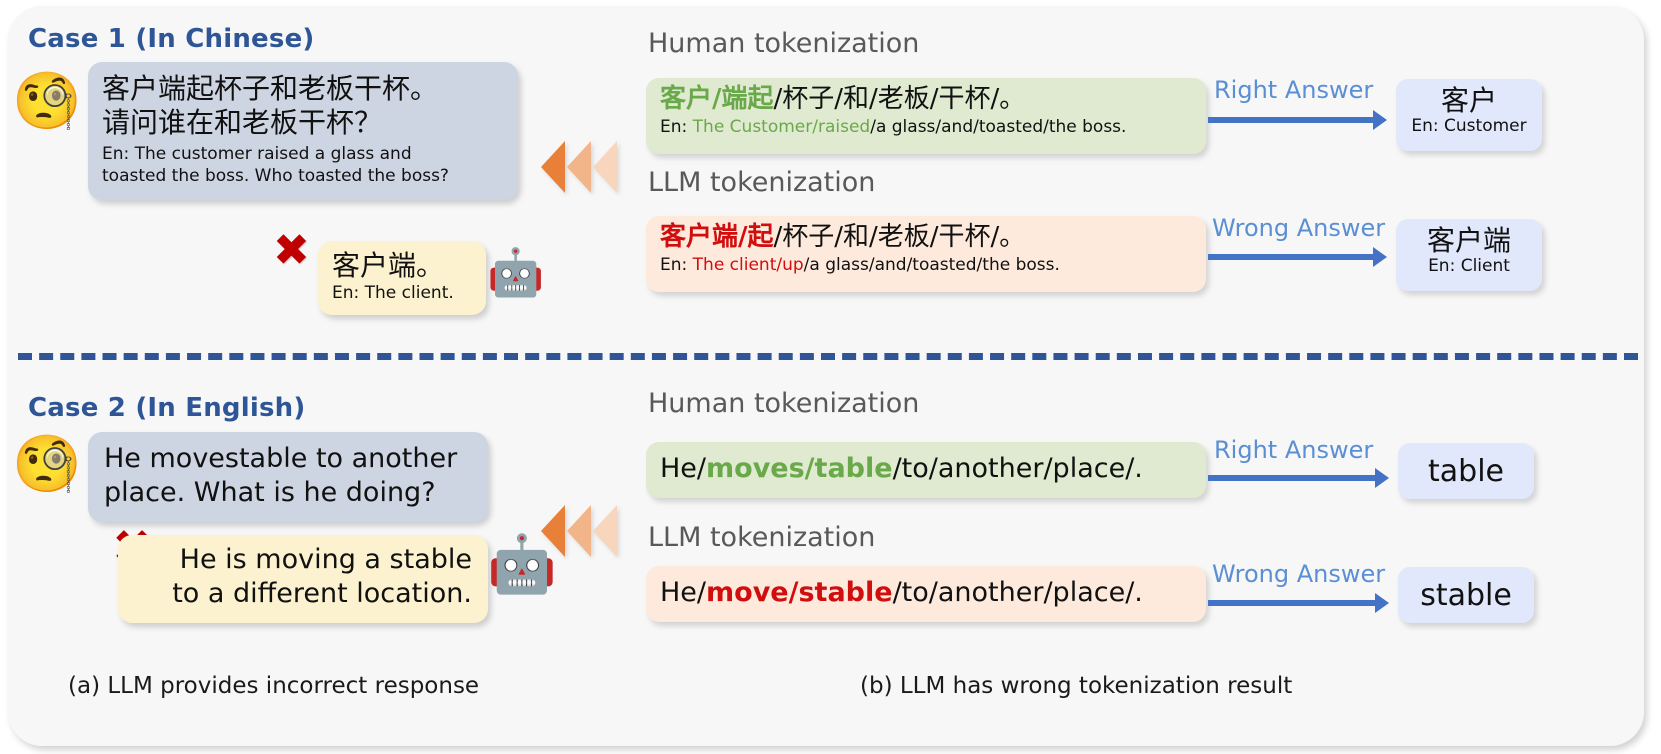 Image resolution: width=1661 pixels, height=754 pixels. What do you see at coordinates (274, 686) in the screenshot?
I see `caption-left: (a) LLM provides incorrect response` at bounding box center [274, 686].